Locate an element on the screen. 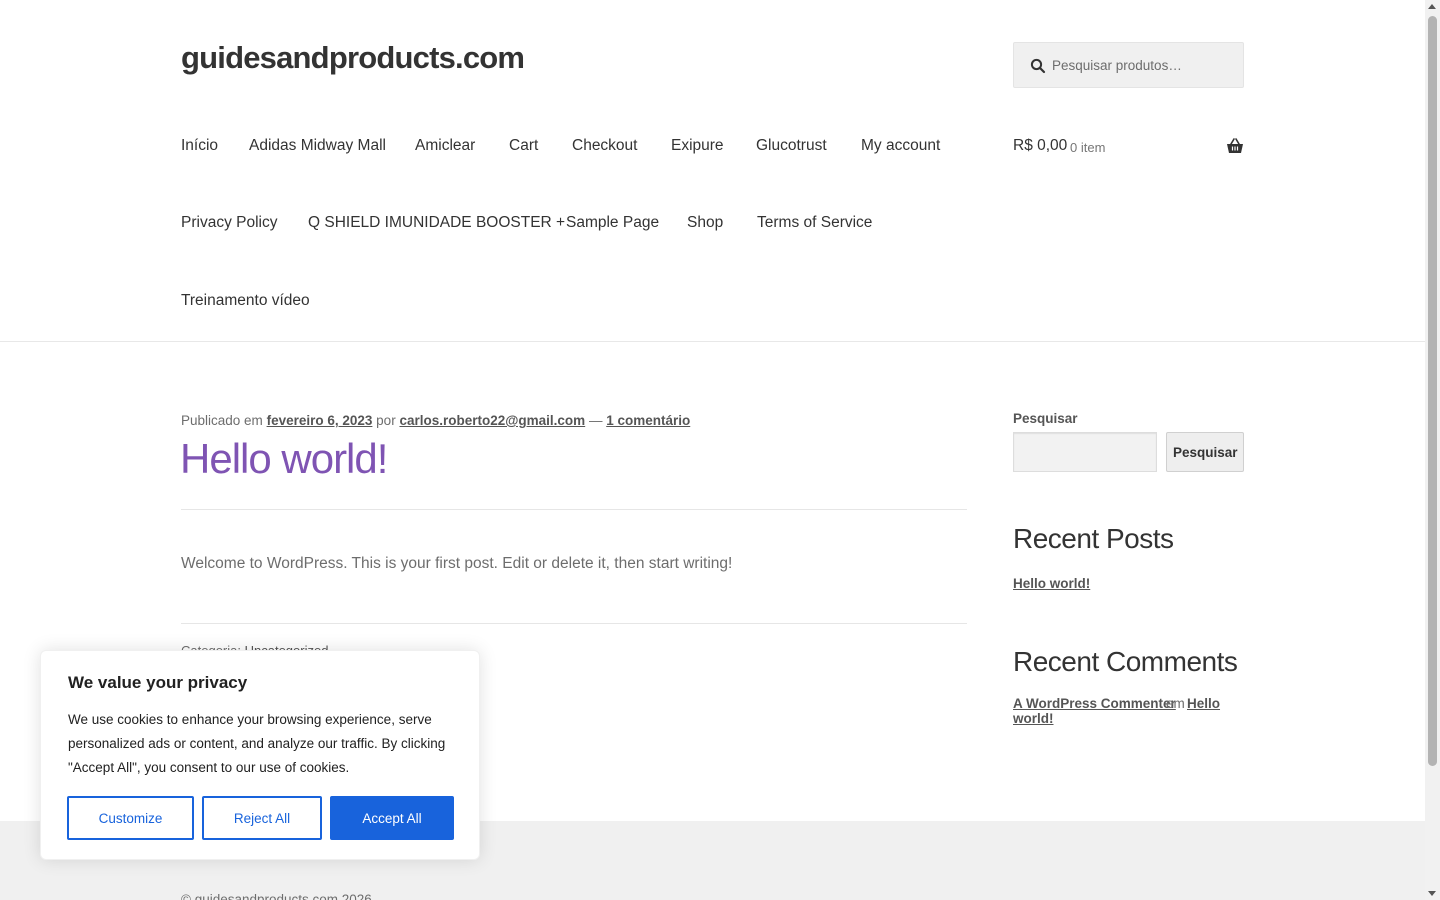 The width and height of the screenshot is (1440, 900). nav-item-q-shield: Q SHIELD IMUNIDADE BOOSTER + is located at coordinates (436, 223).